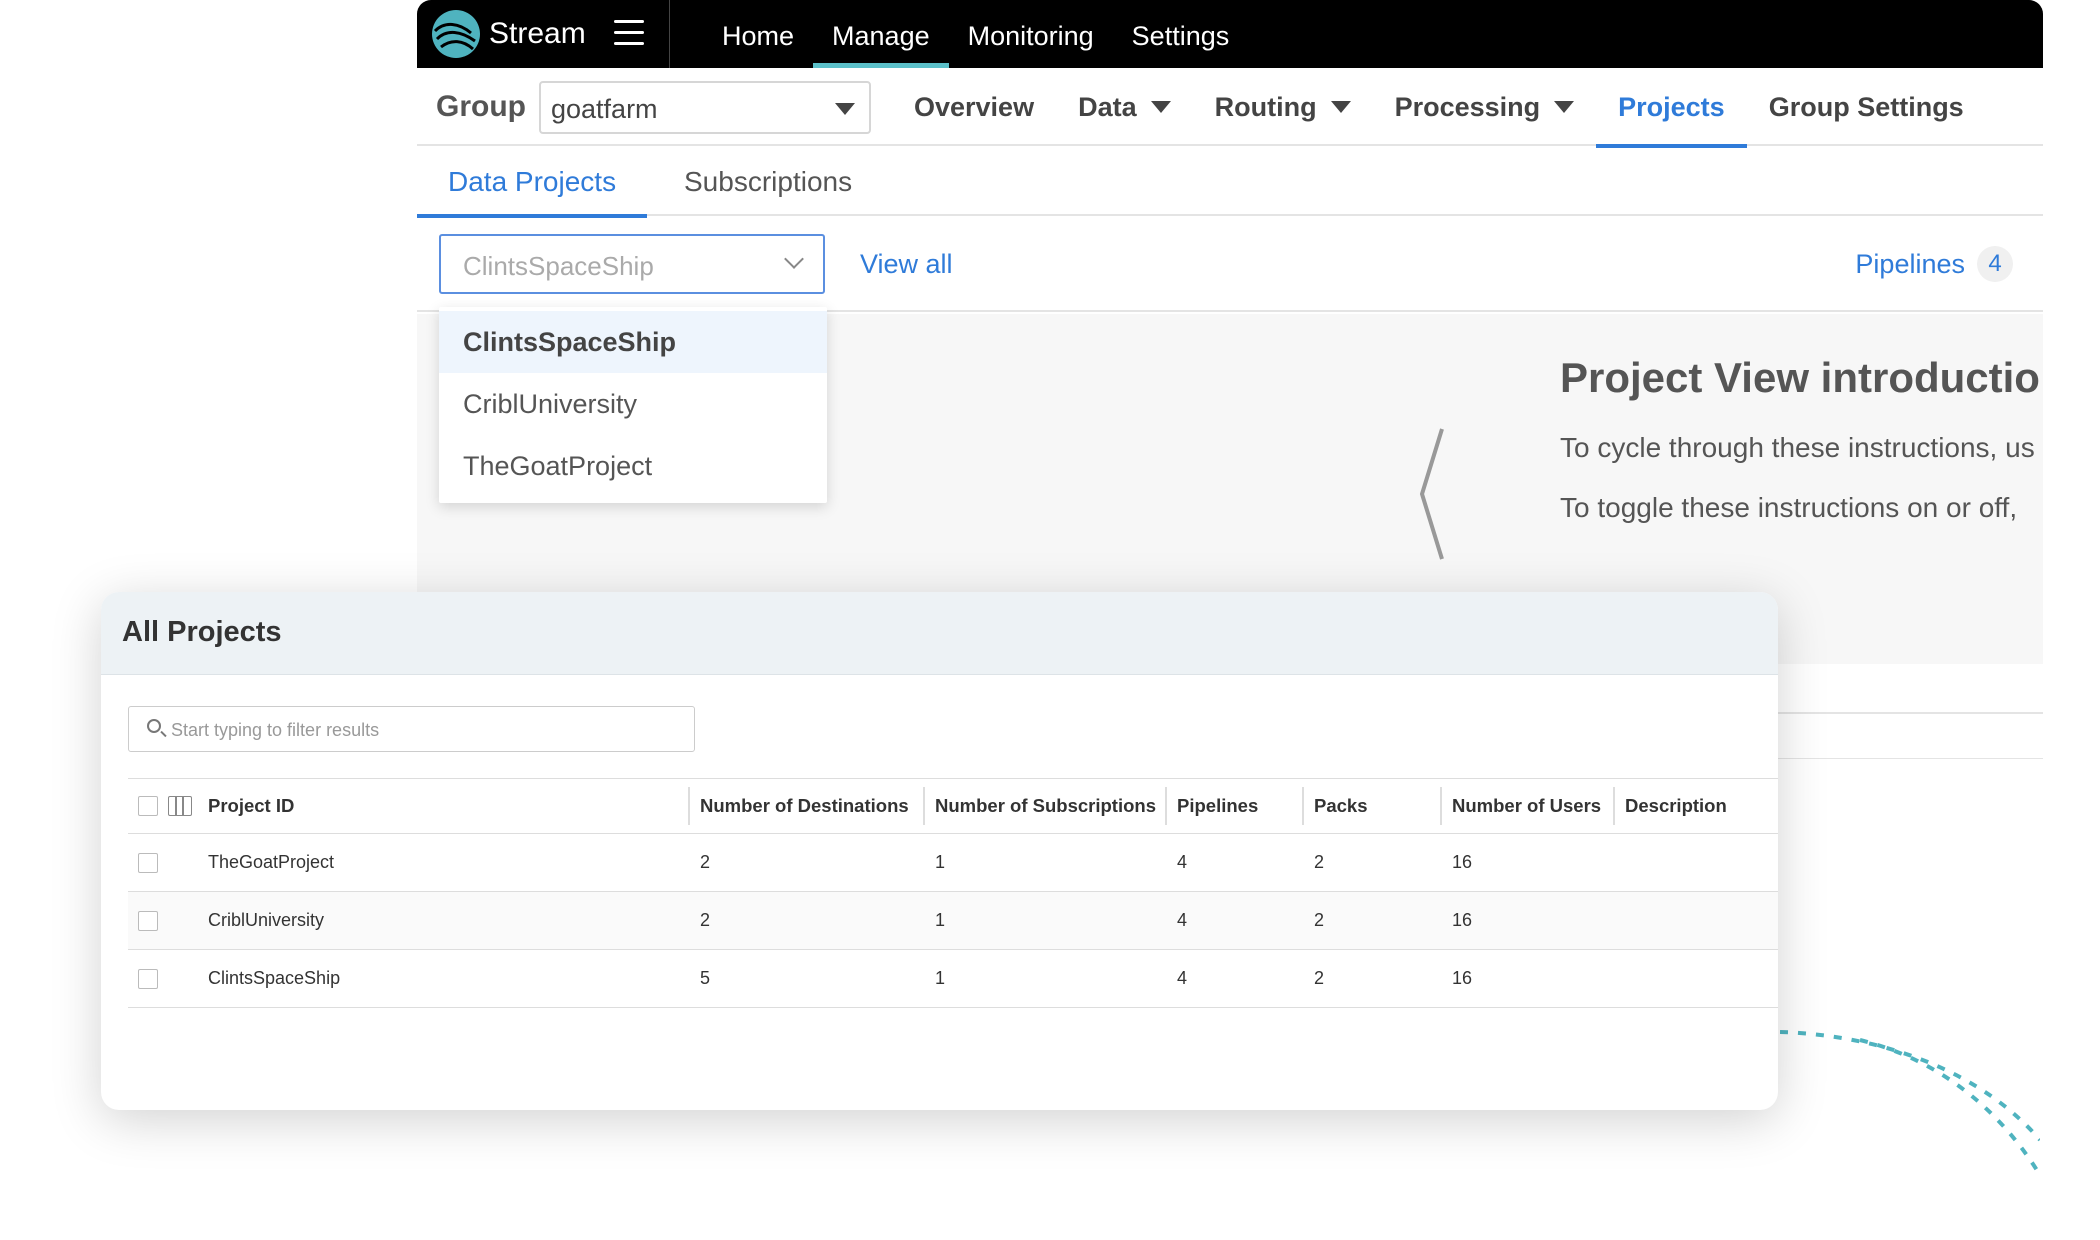 The image size is (2100, 1240). I want to click on brand-name: Stream, so click(537, 33).